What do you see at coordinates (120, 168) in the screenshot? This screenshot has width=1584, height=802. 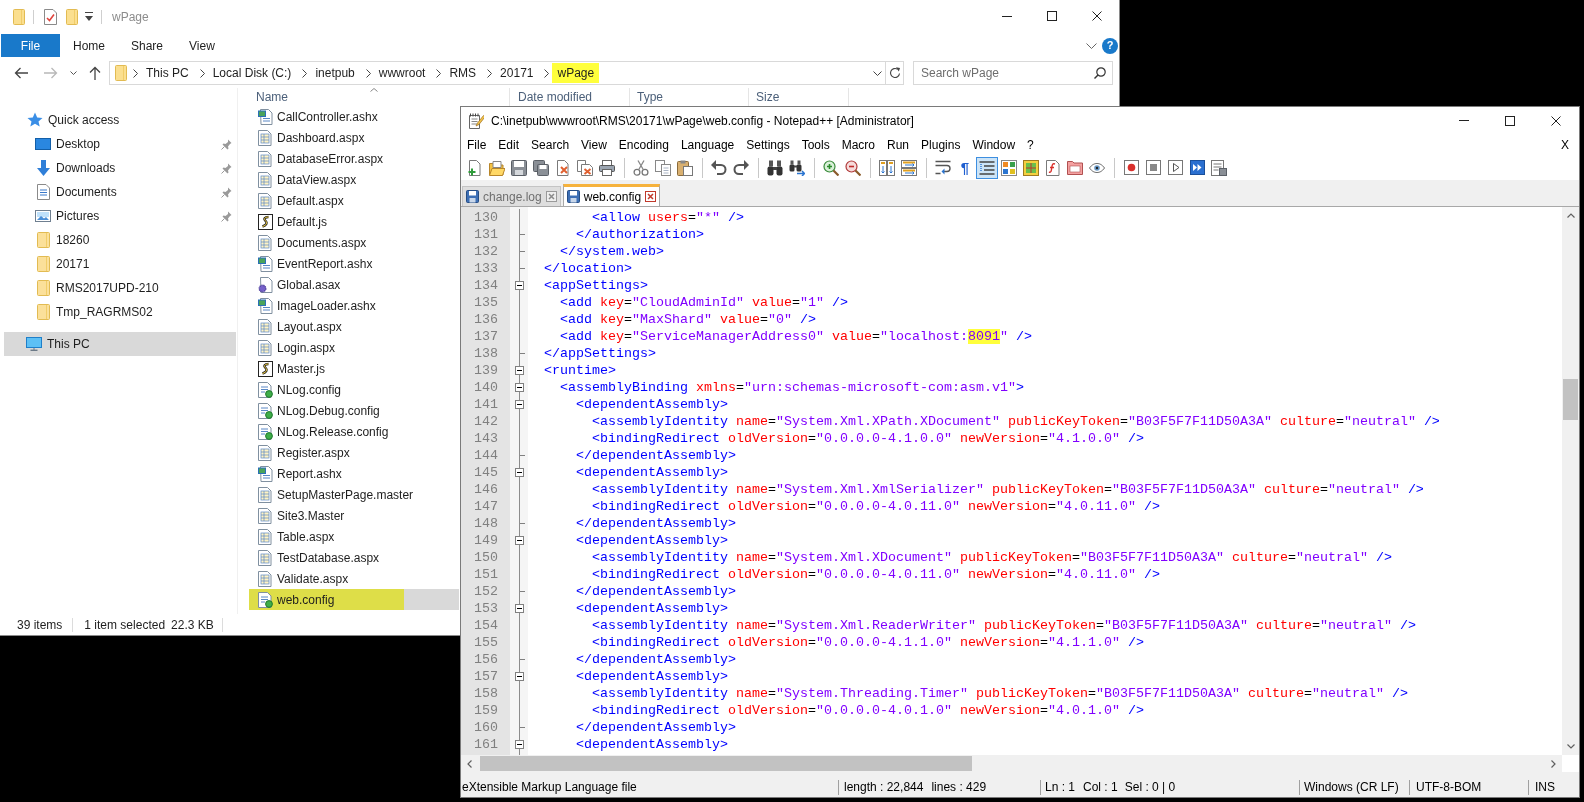 I see `nav-item: Downloads` at bounding box center [120, 168].